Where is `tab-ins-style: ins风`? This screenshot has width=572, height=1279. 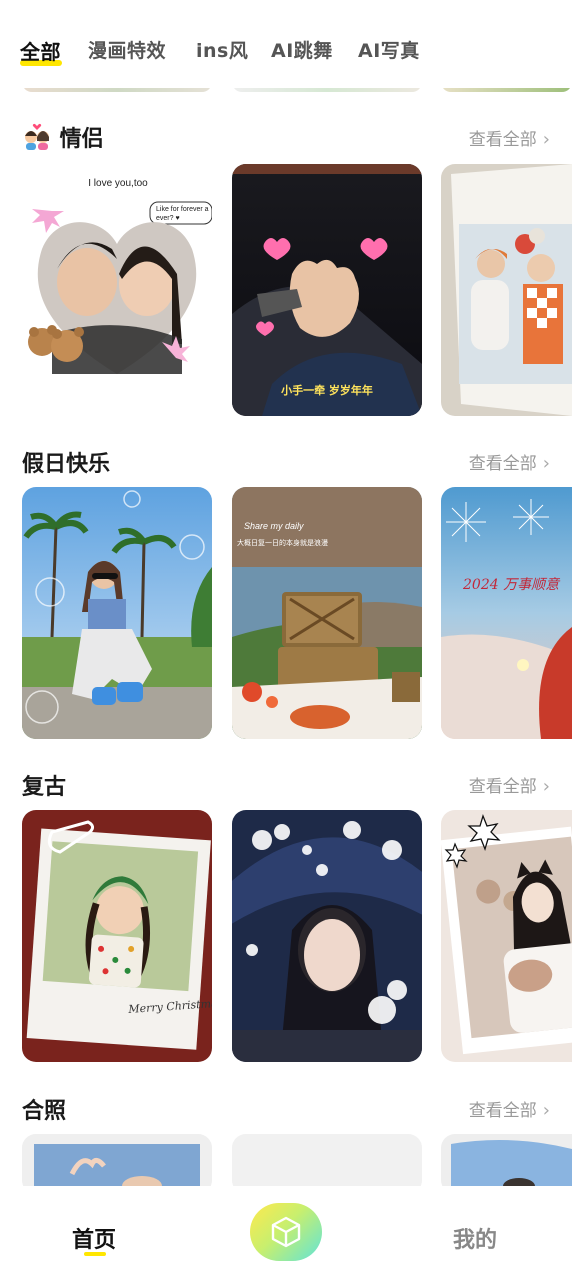 tab-ins-style: ins风 is located at coordinates (222, 49).